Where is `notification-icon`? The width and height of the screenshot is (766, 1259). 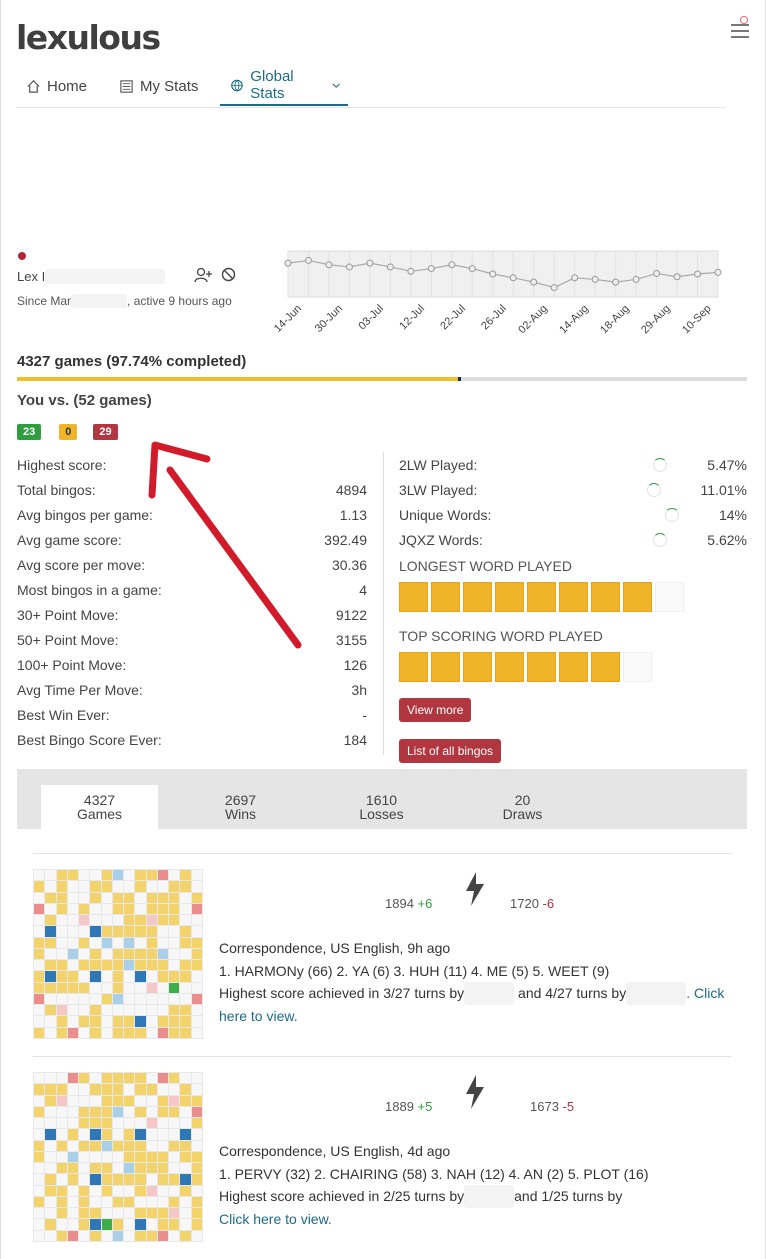 notification-icon is located at coordinates (744, 20).